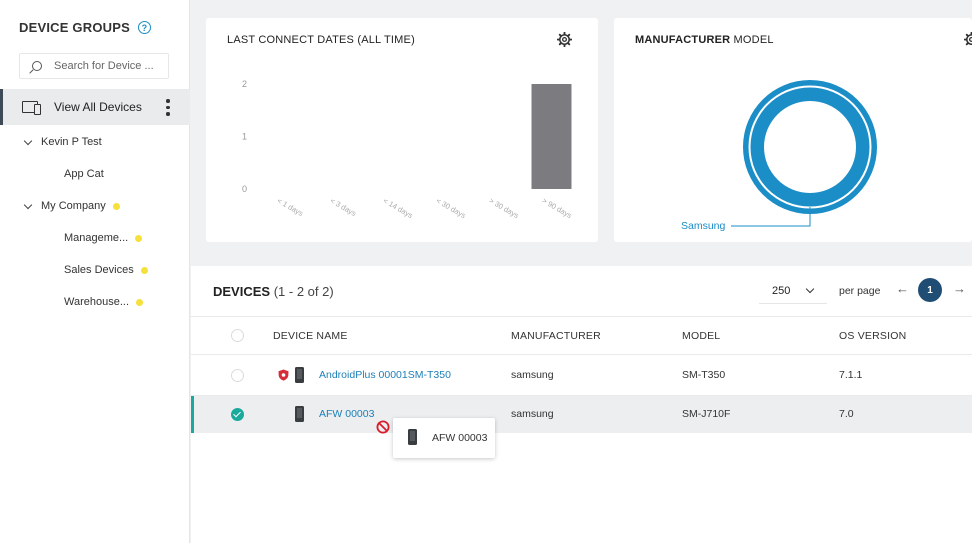 This screenshot has width=972, height=543. What do you see at coordinates (846, 414) in the screenshot?
I see `os-version-cell: 7.0` at bounding box center [846, 414].